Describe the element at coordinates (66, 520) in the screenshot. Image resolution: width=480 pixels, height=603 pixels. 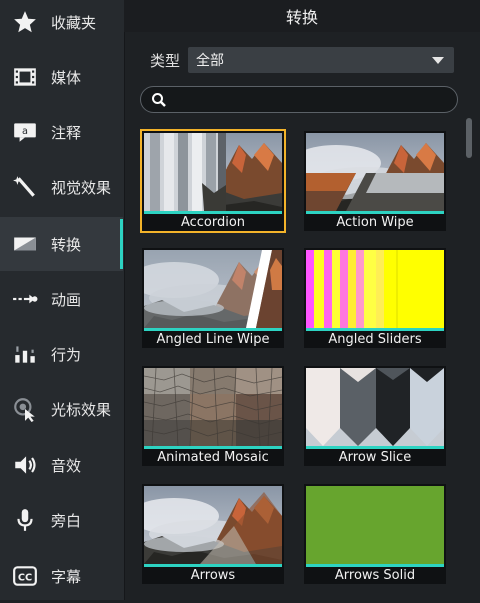
I see `sidebar-item-label: 旁白` at that location.